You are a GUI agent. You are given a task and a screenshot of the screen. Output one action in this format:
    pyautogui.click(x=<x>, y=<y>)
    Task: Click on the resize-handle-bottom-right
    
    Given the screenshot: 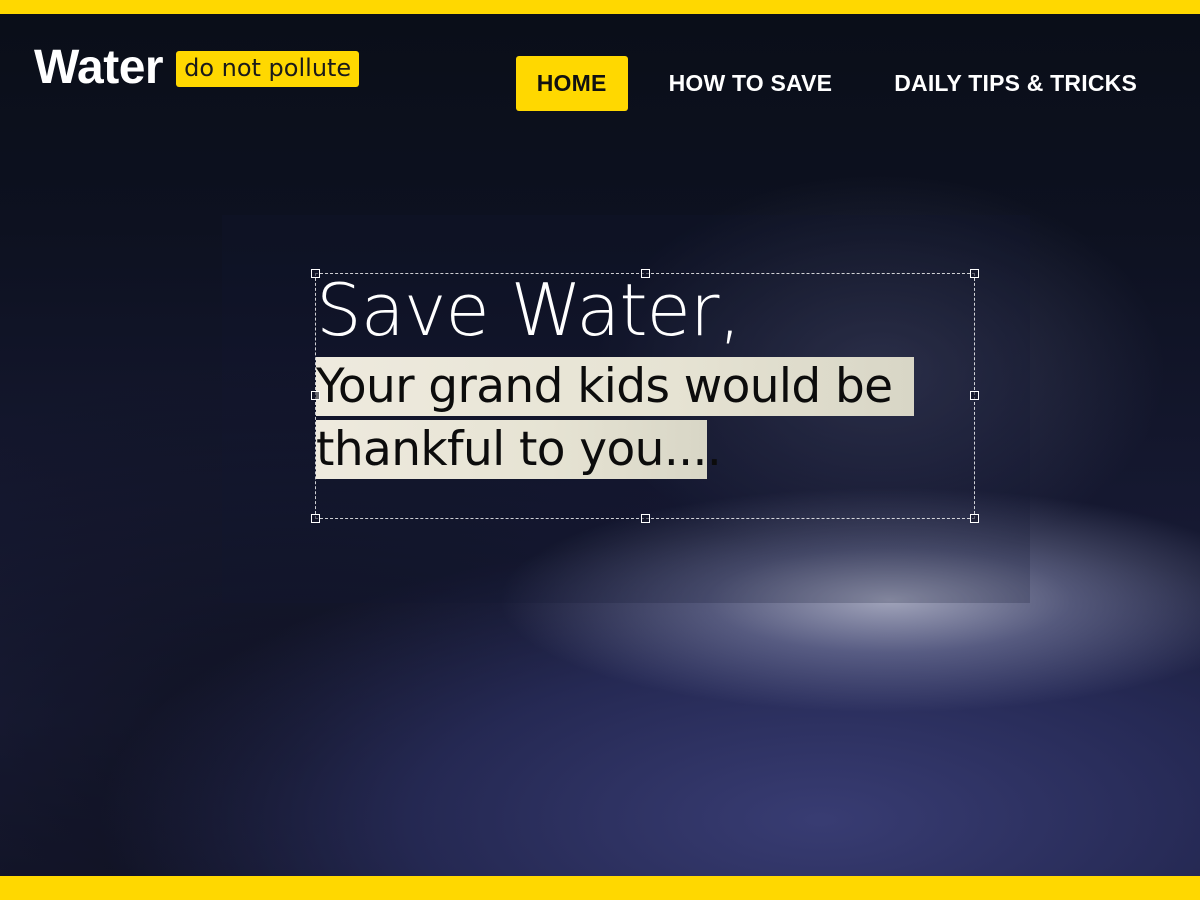 What is the action you would take?
    pyautogui.click(x=974, y=518)
    